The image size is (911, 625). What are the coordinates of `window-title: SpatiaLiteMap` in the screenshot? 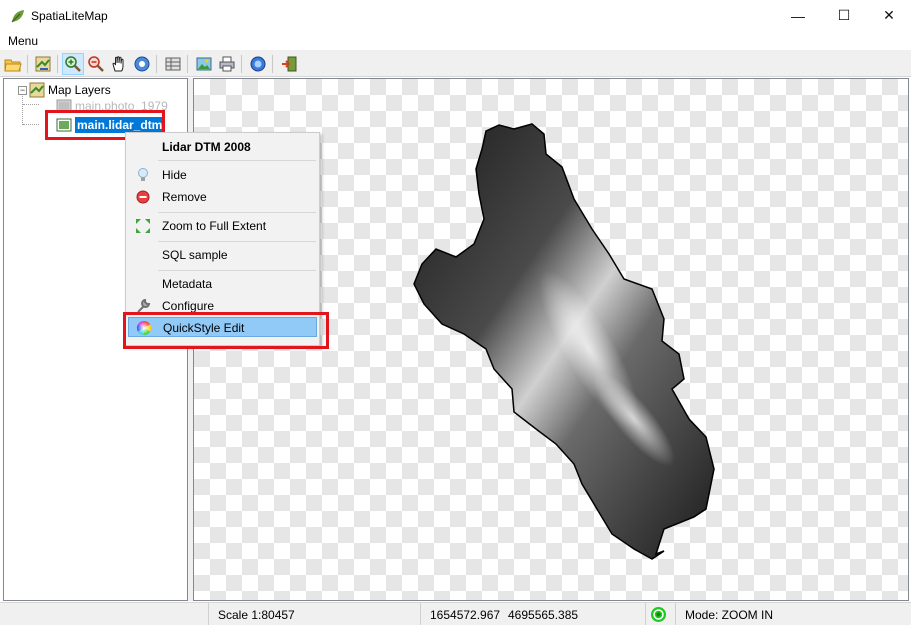 It's located at (69, 16).